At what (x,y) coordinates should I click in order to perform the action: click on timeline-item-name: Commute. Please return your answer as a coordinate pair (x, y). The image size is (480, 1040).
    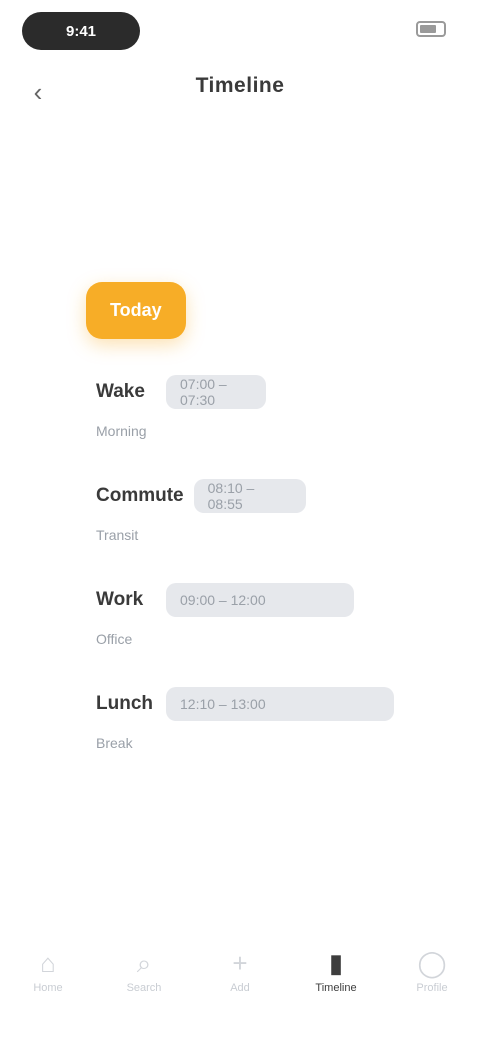
    Looking at the image, I should click on (140, 495).